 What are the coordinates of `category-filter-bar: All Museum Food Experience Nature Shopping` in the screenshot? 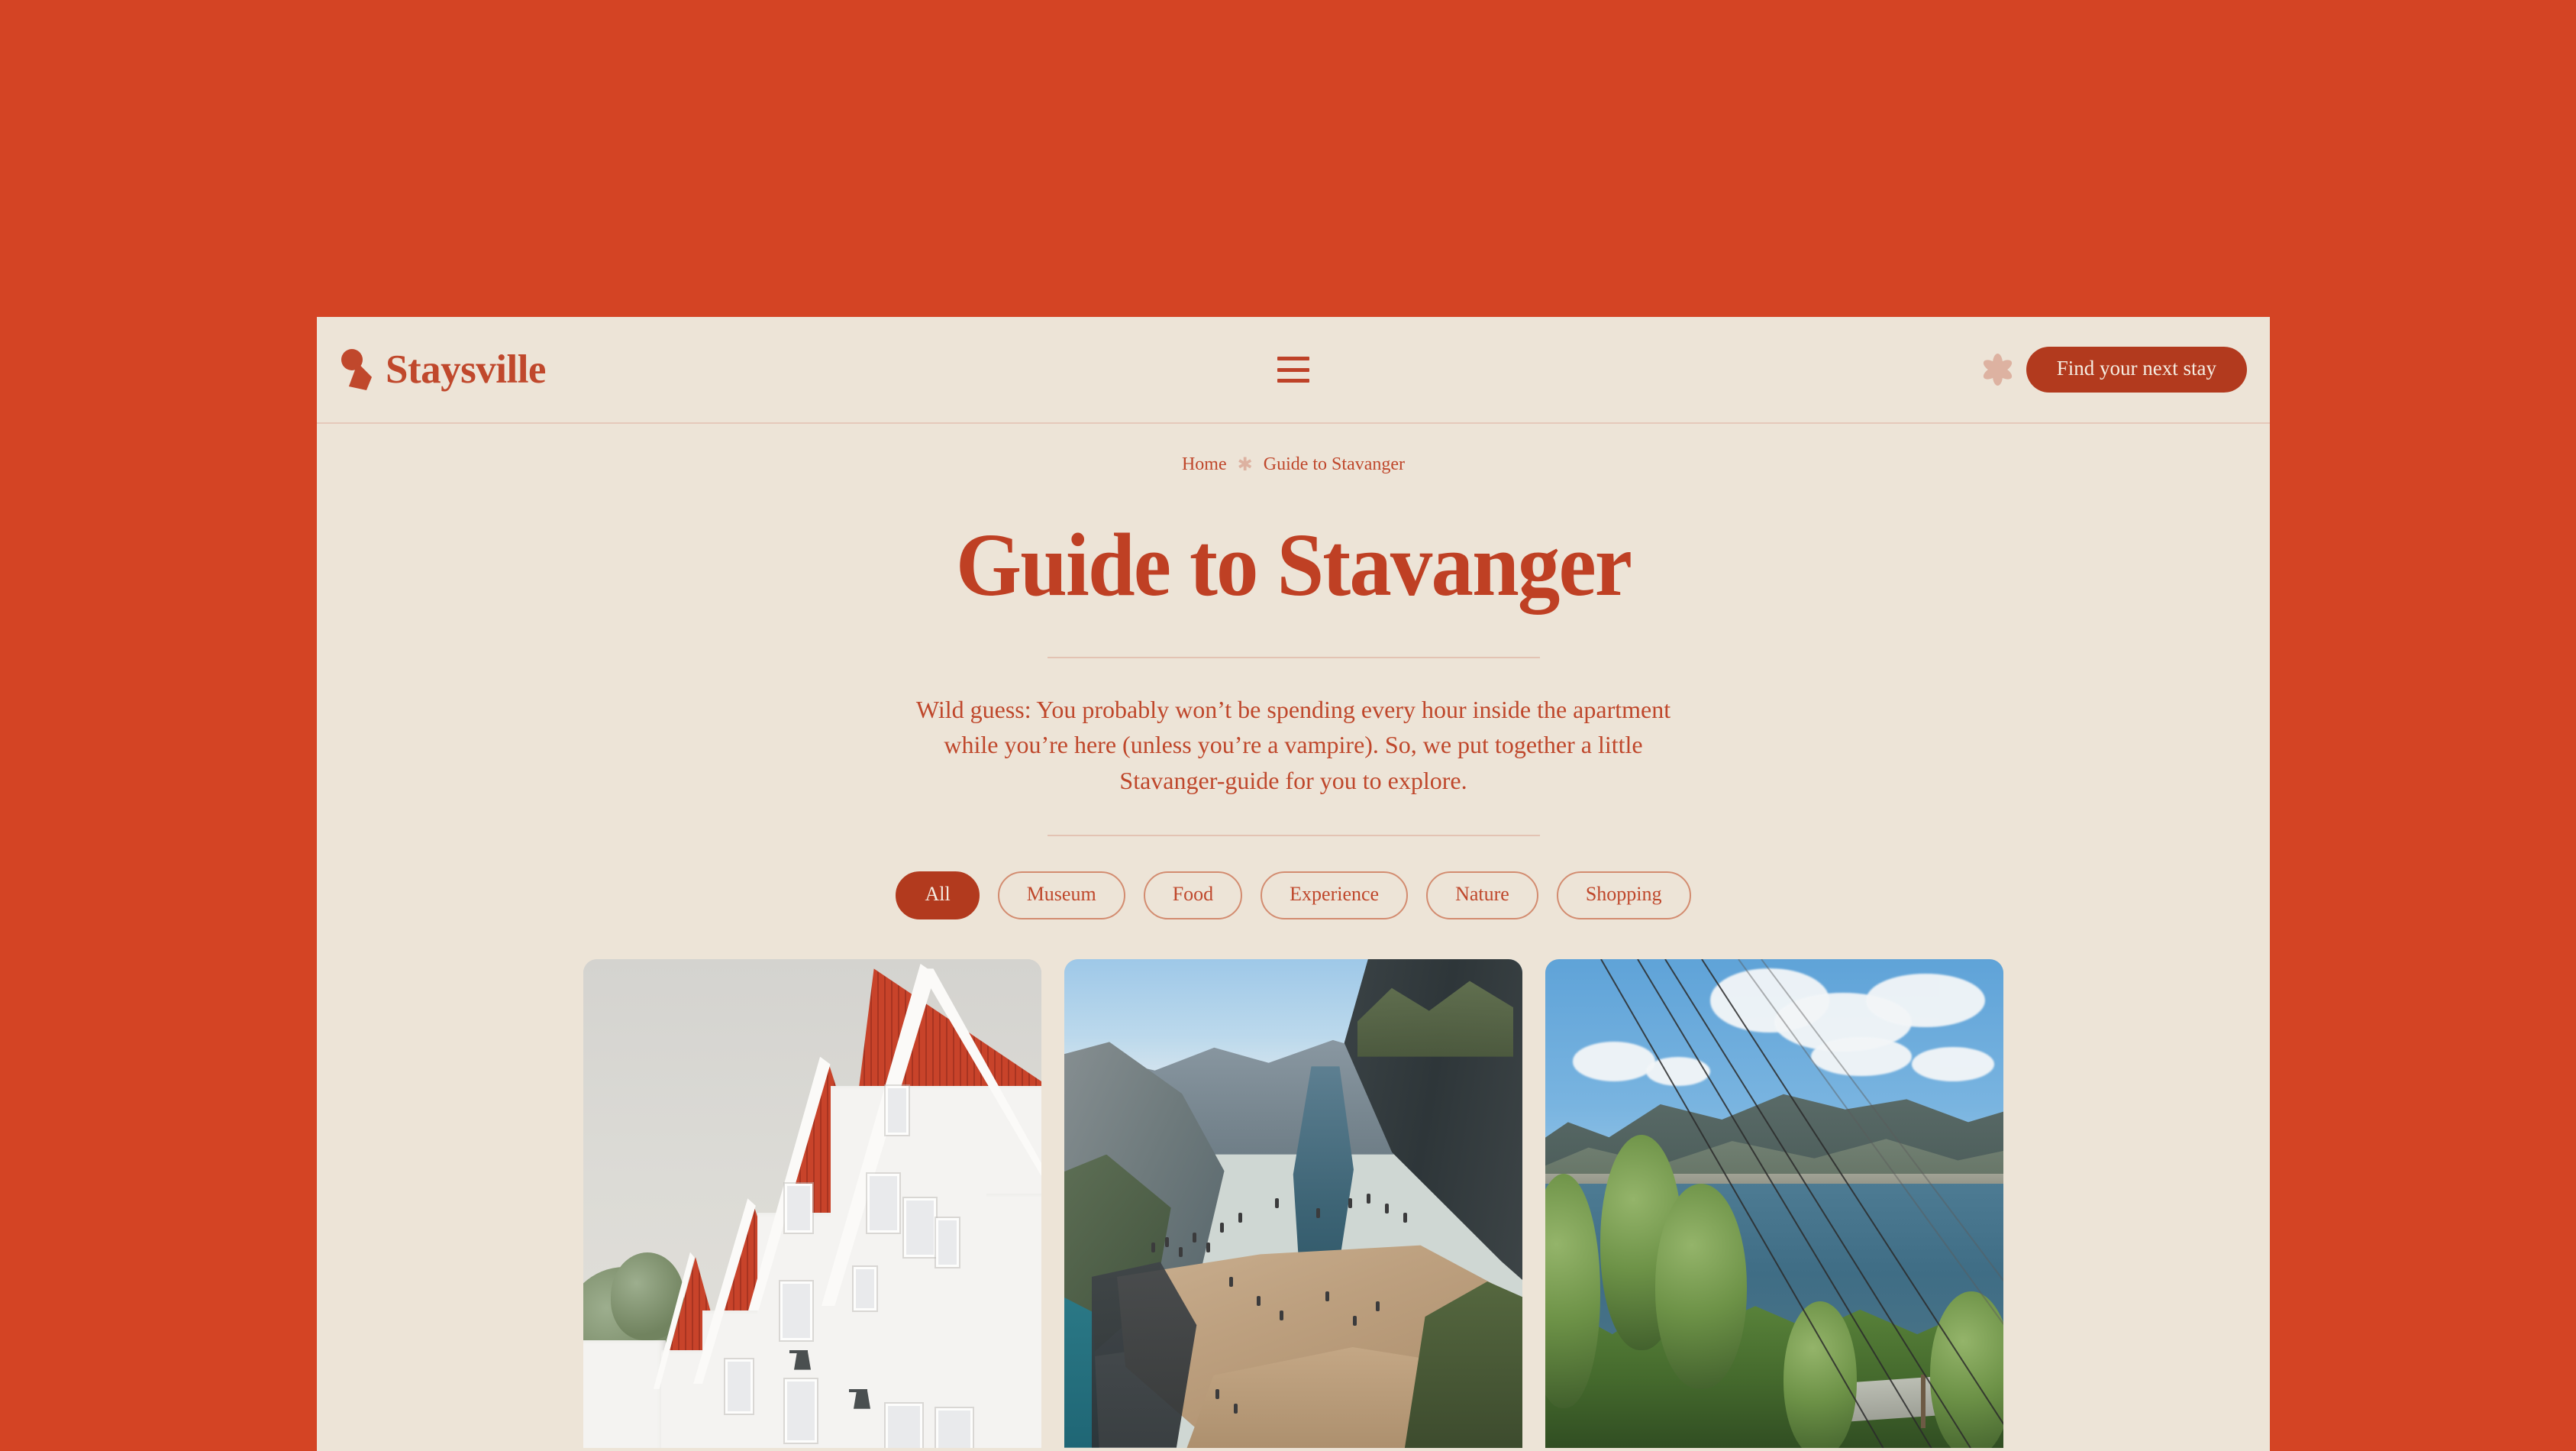 It's located at (1293, 895).